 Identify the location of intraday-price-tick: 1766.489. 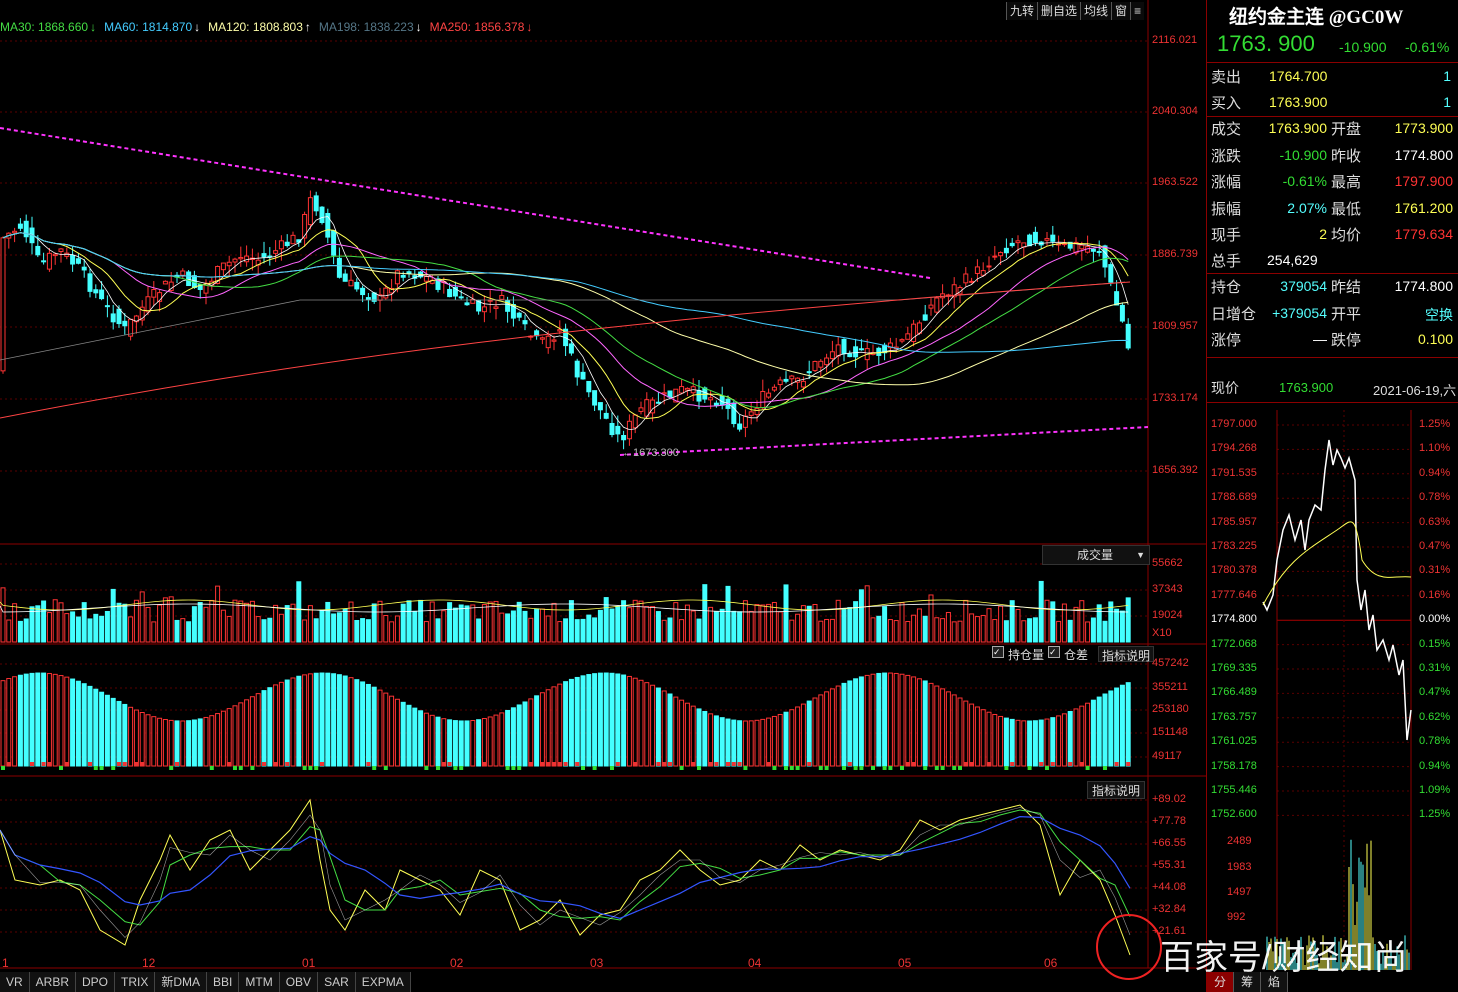
(1234, 692).